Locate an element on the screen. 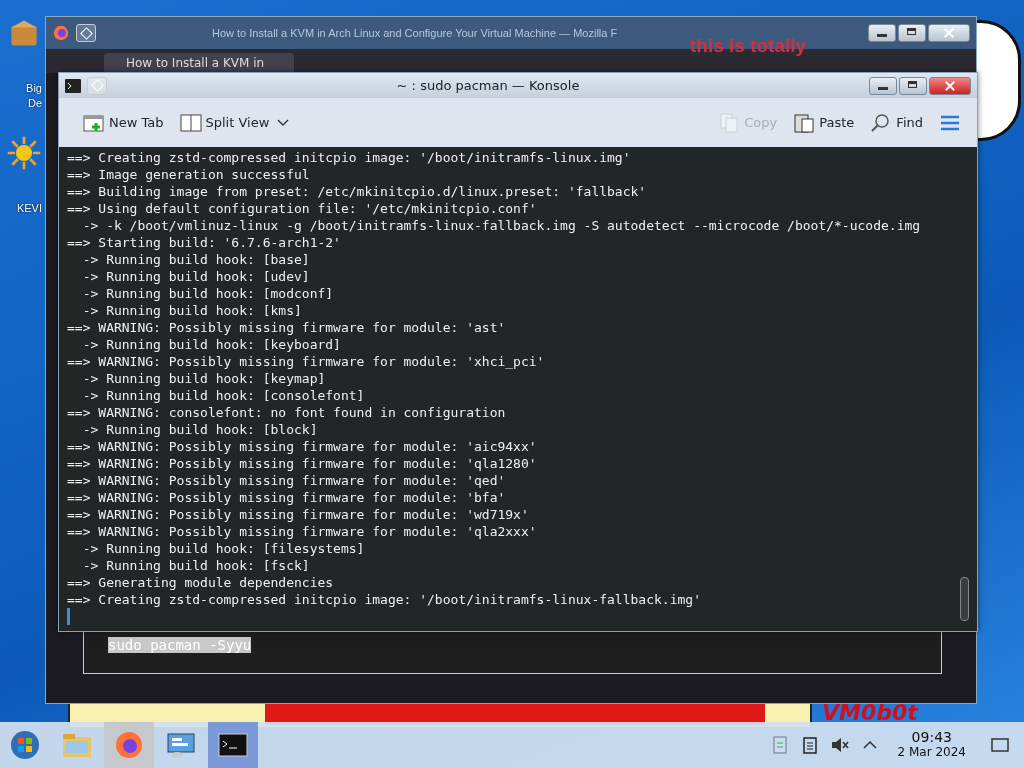 This screenshot has width=1024, height=768. terminal-line: ==> Creating zstd-compressed initcpio image: '/boot/initramfs-linux.img' is located at coordinates (349, 157).